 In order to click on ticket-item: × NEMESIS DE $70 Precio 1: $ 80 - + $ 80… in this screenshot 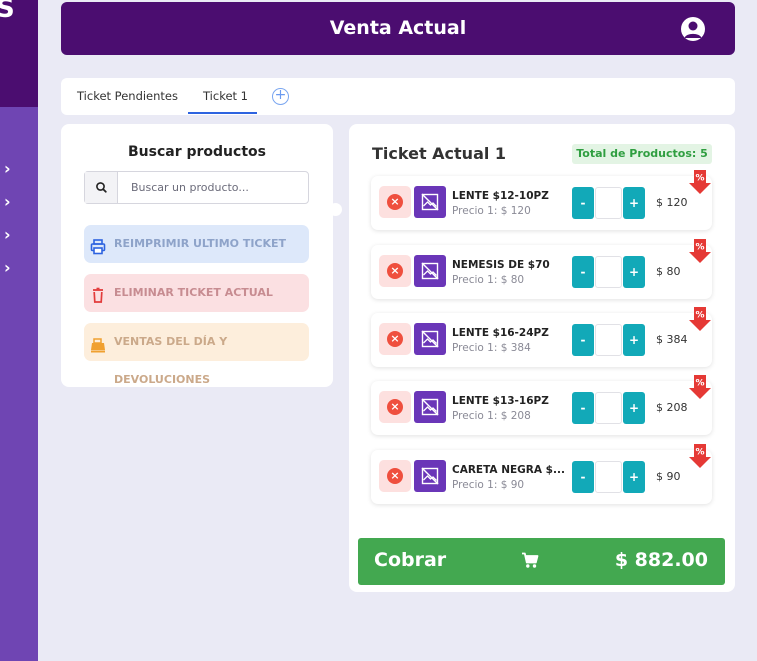, I will do `click(541, 269)`.